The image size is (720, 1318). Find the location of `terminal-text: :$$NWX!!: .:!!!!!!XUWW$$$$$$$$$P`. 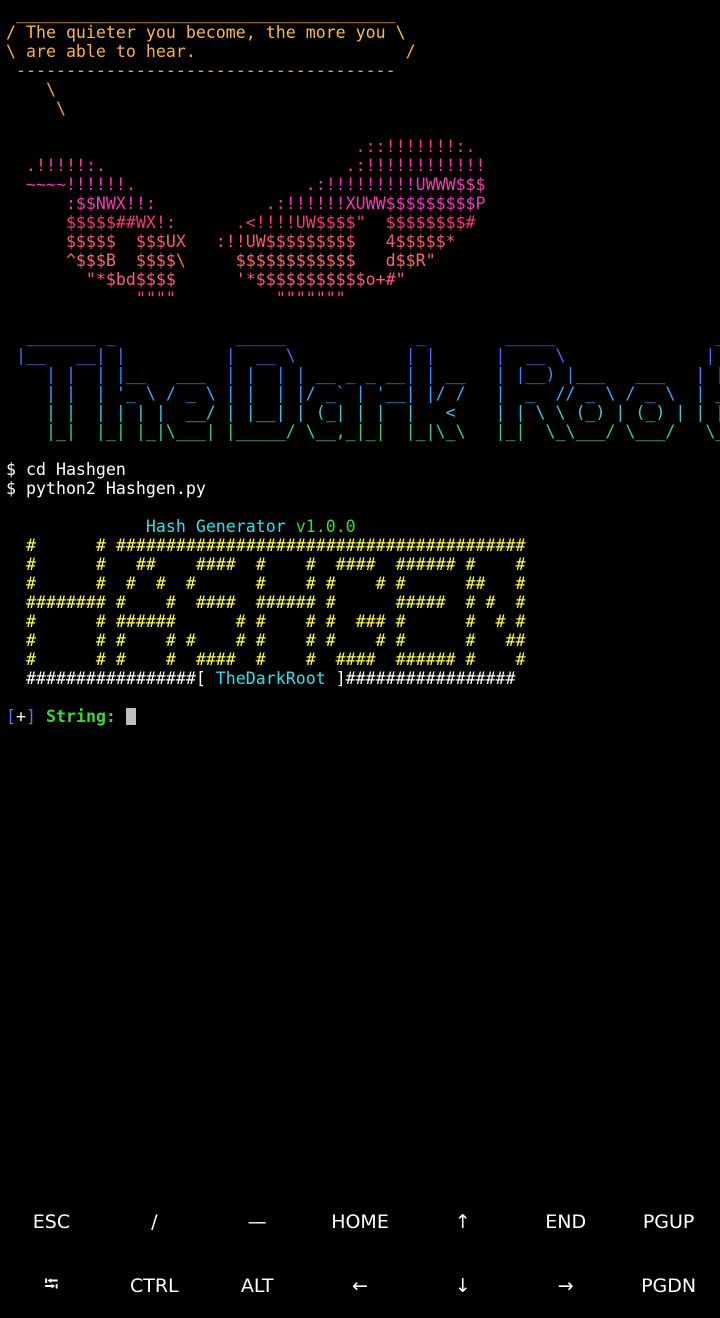

terminal-text: :$$NWX!!: .:!!!!!!XUWW$$$$$$$$$P is located at coordinates (246, 203).